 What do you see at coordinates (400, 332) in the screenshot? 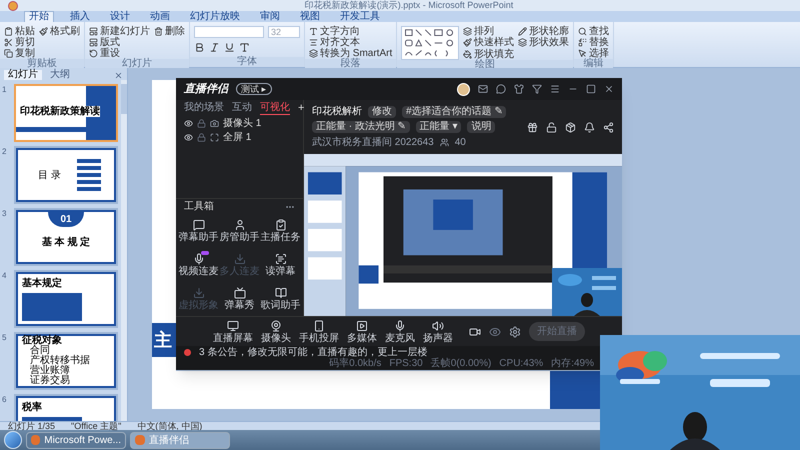
I see `source-control-button: 麦克风` at bounding box center [400, 332].